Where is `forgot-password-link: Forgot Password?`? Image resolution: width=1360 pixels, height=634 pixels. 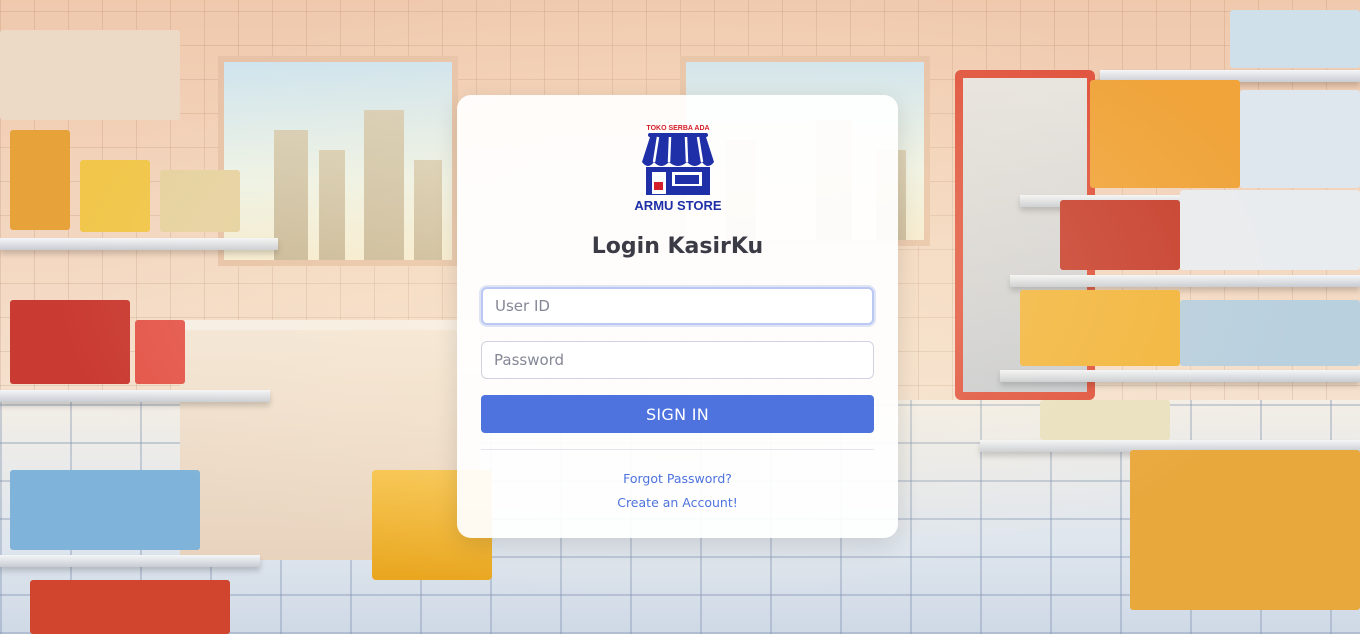
forgot-password-link: Forgot Password? is located at coordinates (677, 478).